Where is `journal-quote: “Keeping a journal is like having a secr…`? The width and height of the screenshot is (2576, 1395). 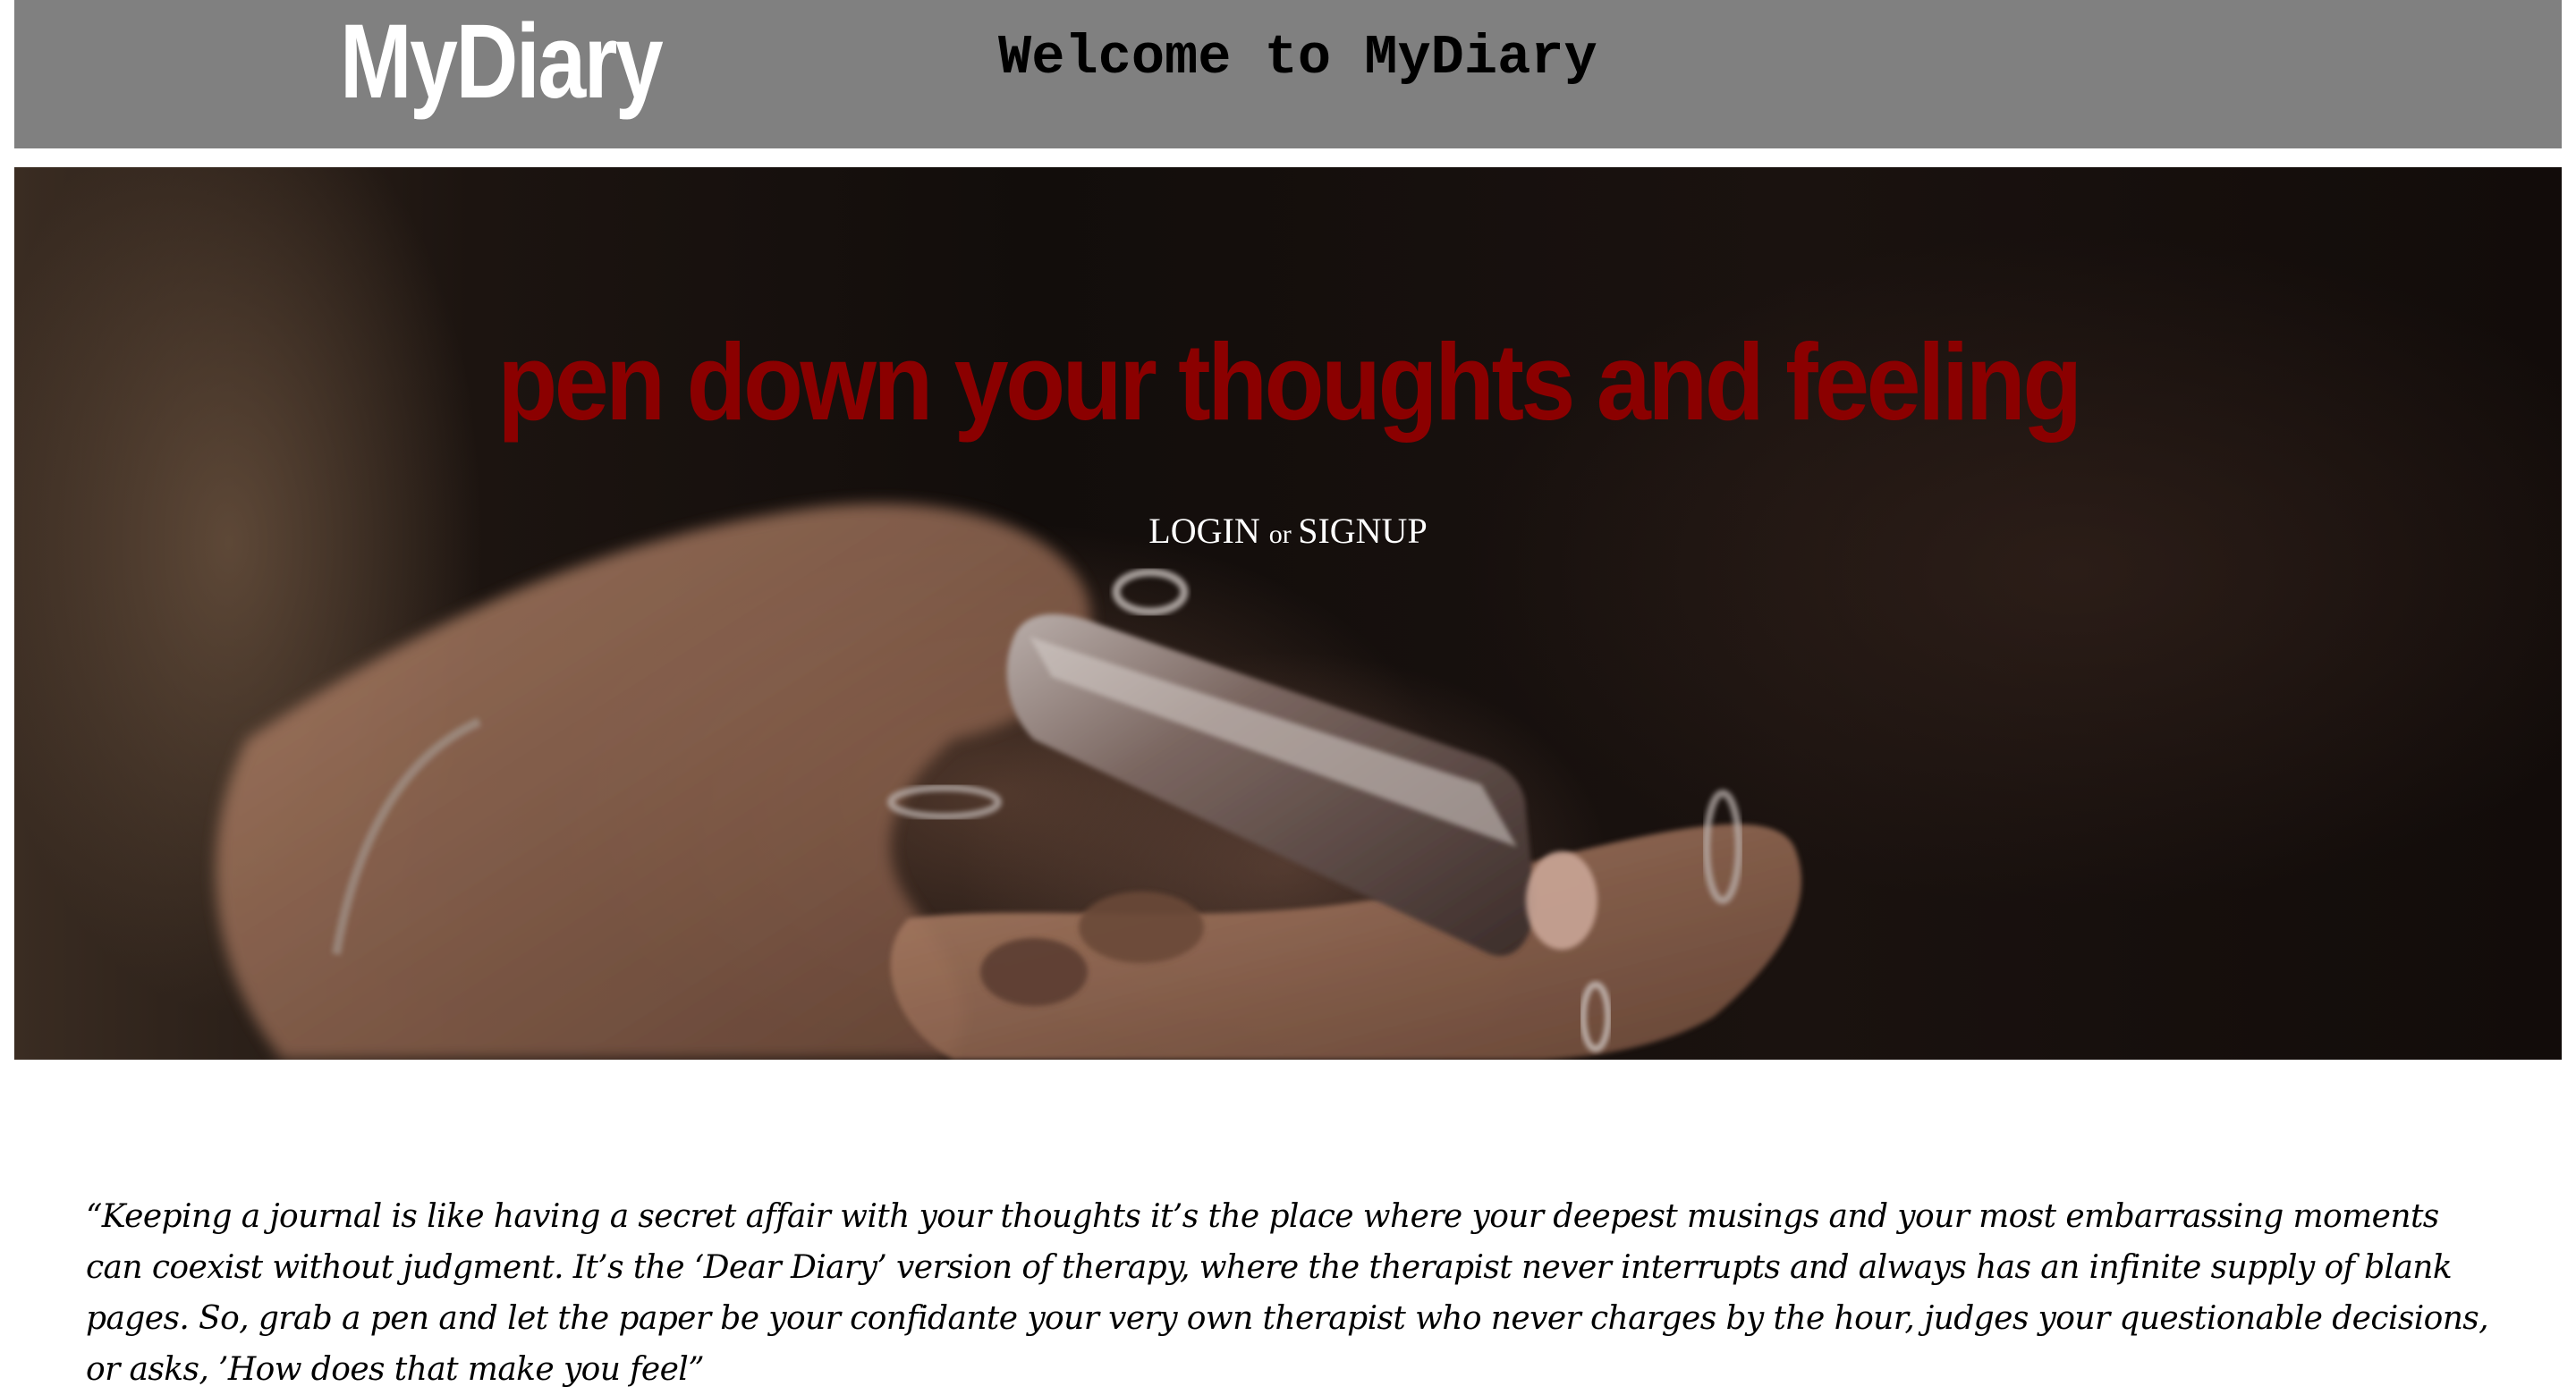 journal-quote: “Keeping a journal is like having a secr… is located at coordinates (1287, 1293).